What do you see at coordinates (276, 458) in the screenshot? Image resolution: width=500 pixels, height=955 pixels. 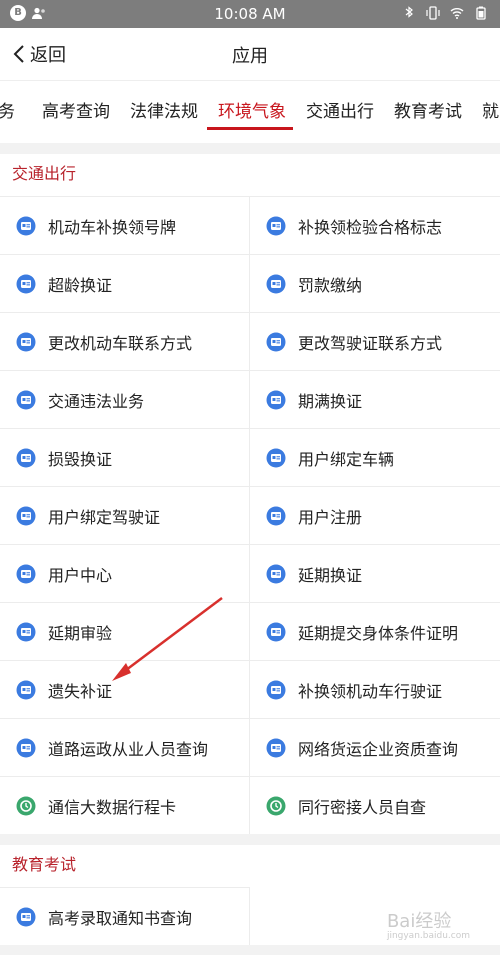 I see `car-bind-icon` at bounding box center [276, 458].